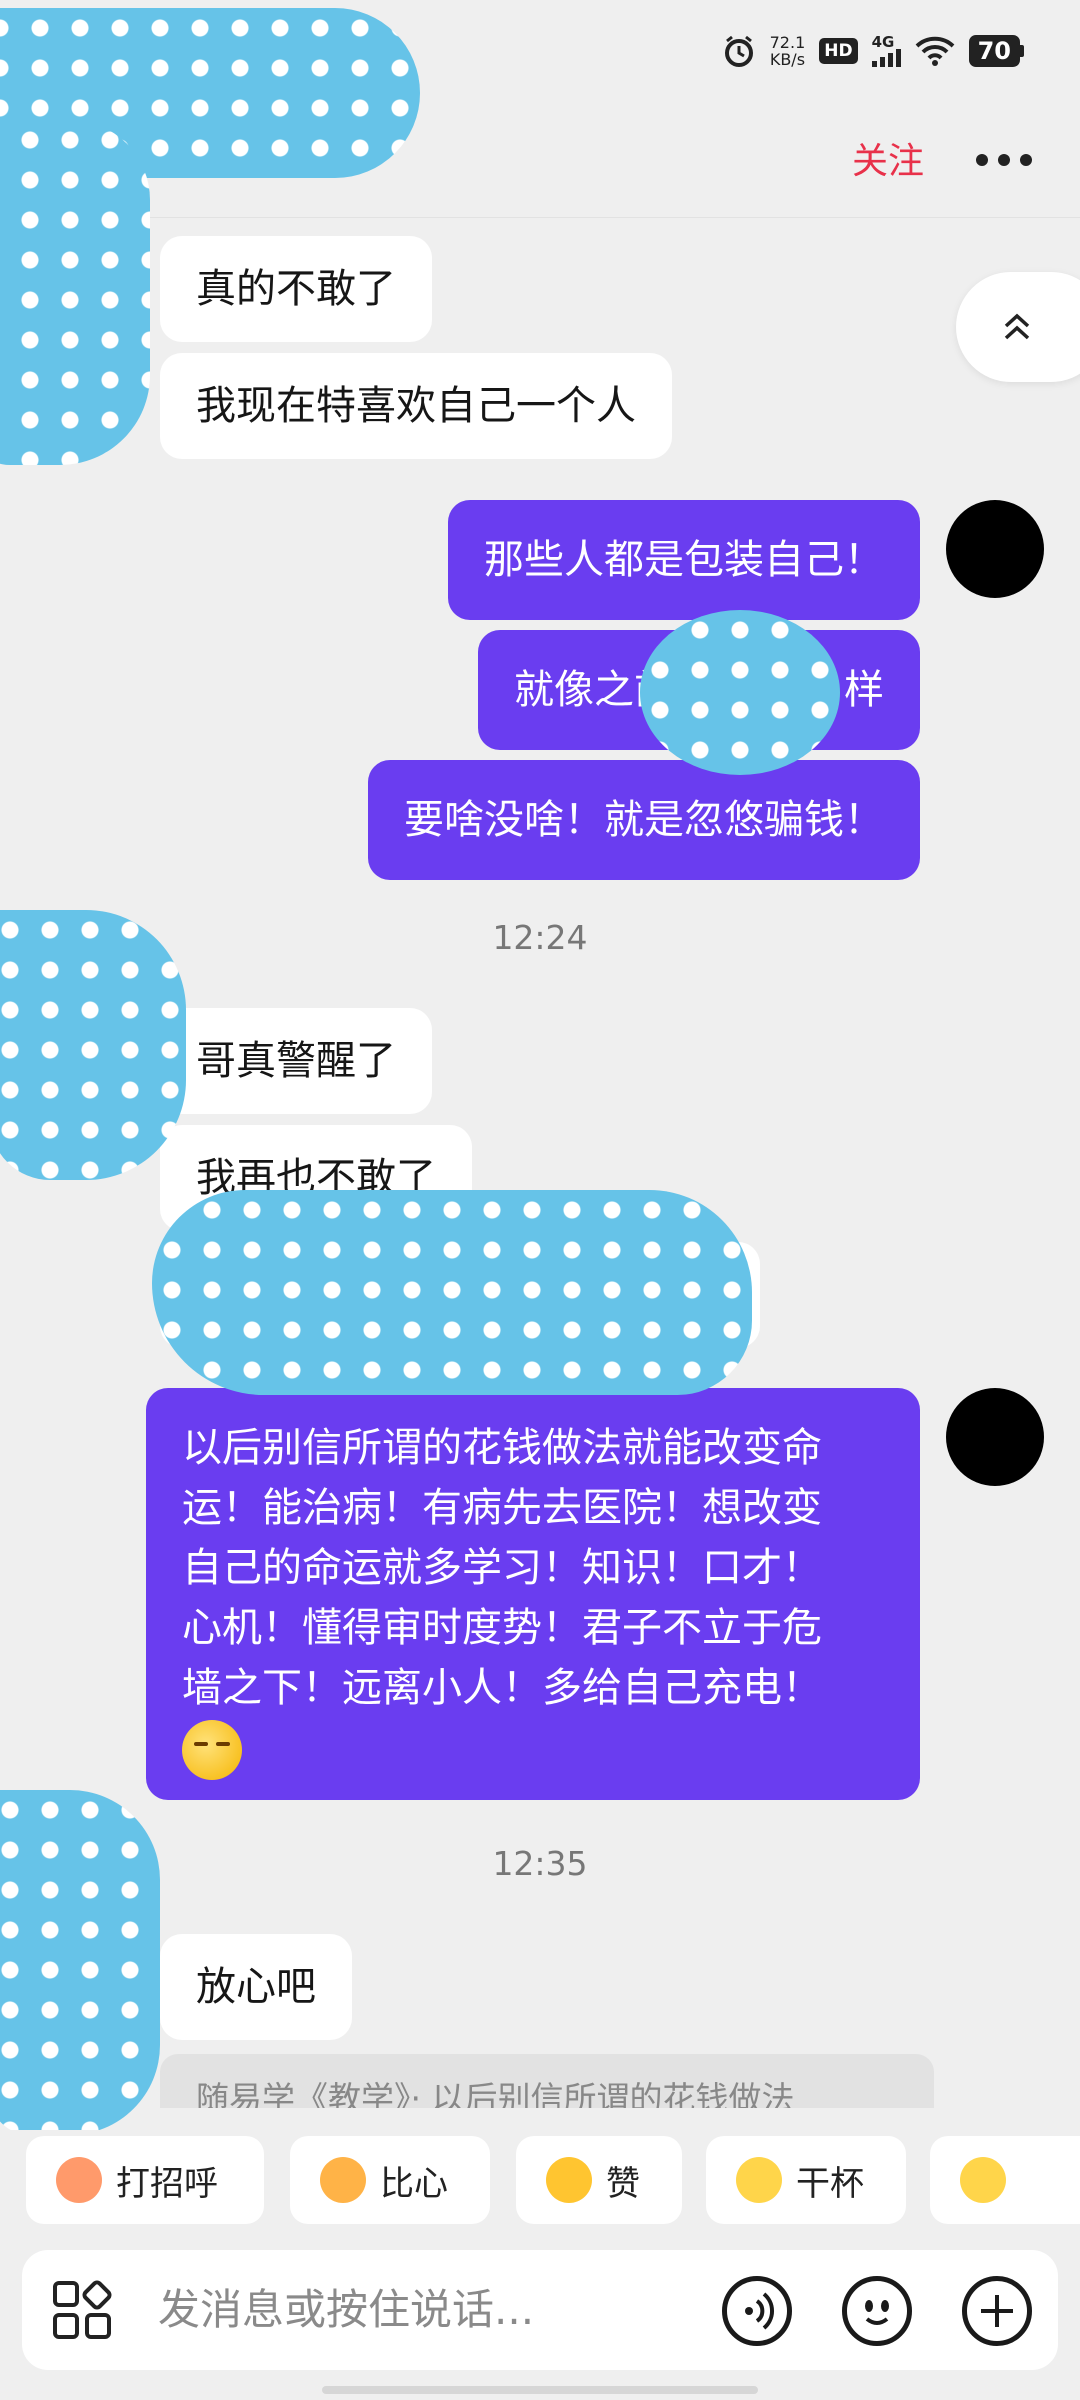 The height and width of the screenshot is (2400, 1080). I want to click on incoming-message: 我现在特喜欢自己一个人, so click(416, 406).